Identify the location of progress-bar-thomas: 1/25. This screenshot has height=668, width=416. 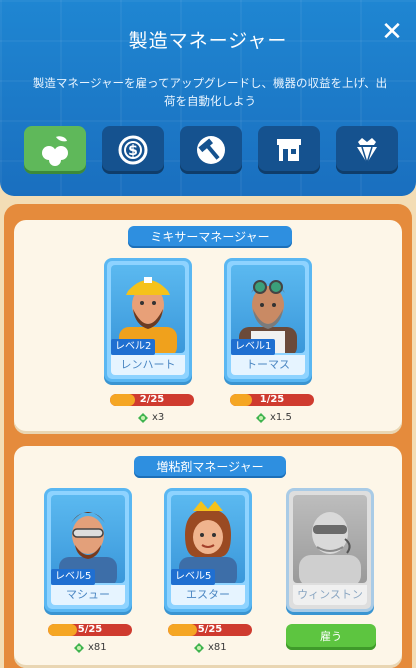
(272, 400).